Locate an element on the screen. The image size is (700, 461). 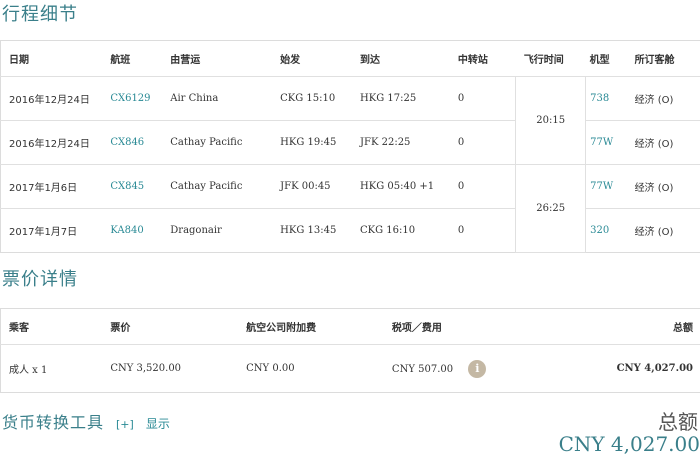
arrive-cell: CKG 16:10 is located at coordinates (388, 230).